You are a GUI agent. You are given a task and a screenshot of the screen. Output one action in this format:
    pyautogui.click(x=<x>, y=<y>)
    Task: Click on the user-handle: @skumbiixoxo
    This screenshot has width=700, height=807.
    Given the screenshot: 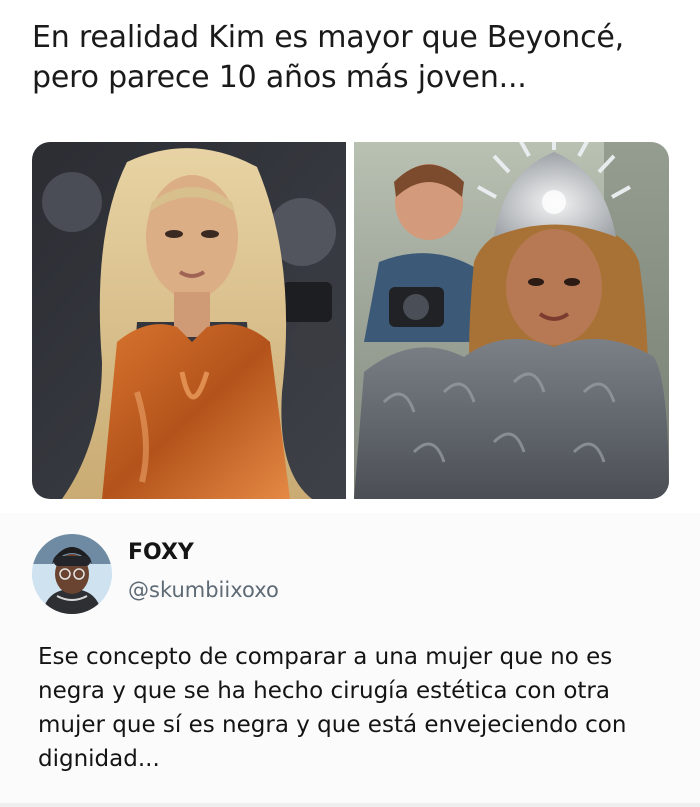 What is the action you would take?
    pyautogui.click(x=203, y=590)
    